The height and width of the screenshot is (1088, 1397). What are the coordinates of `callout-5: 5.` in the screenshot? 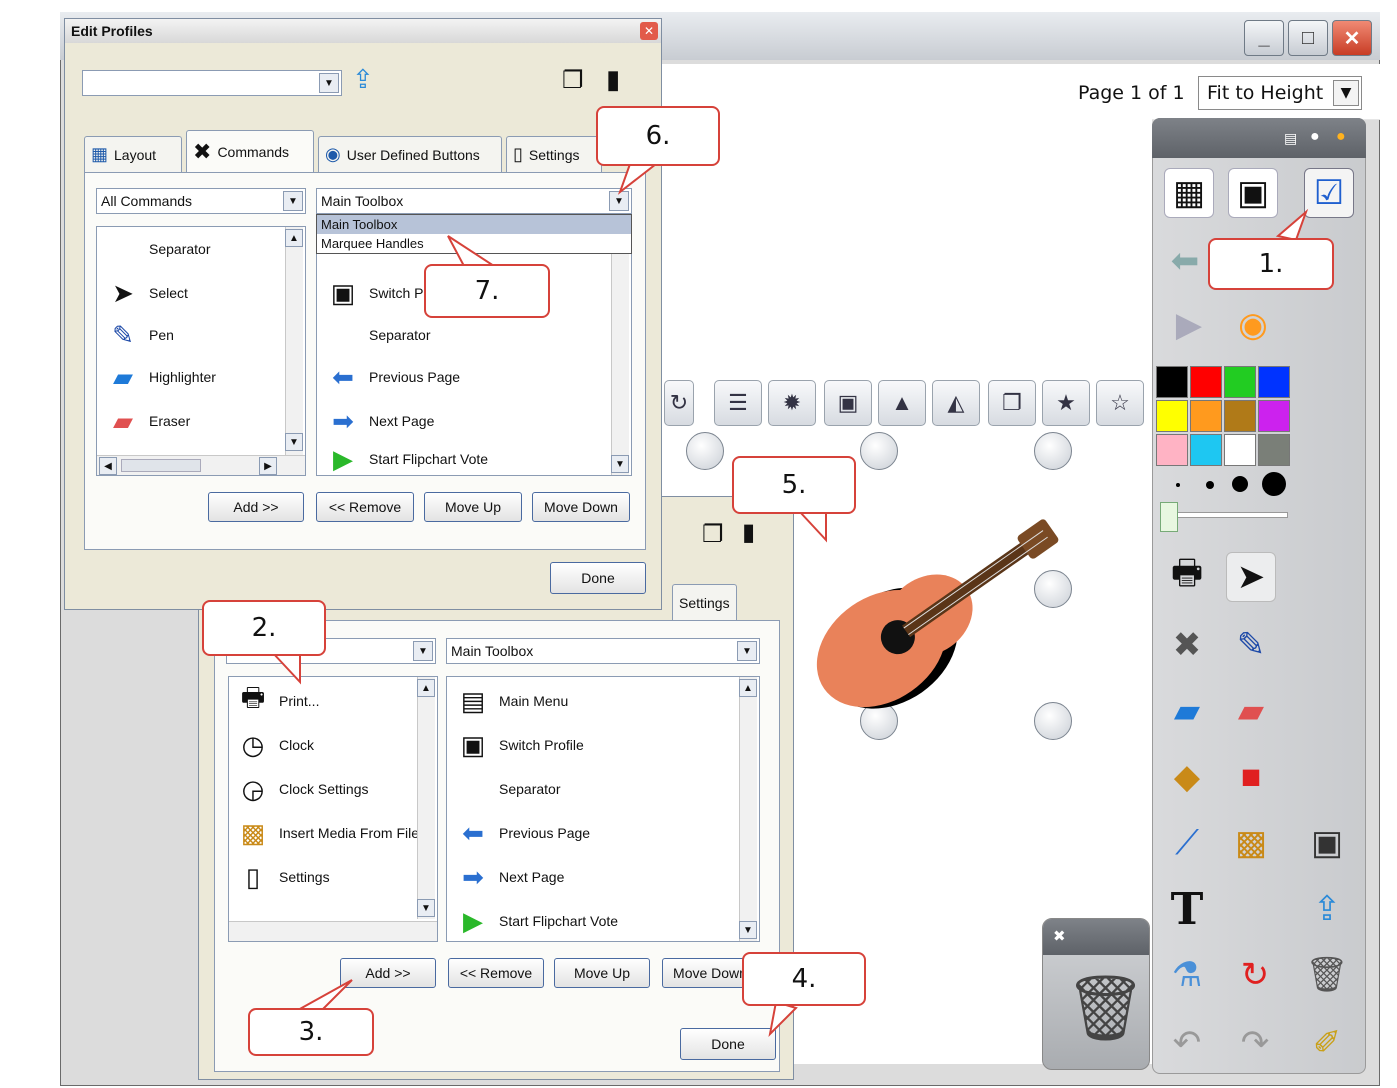 It's located at (794, 485).